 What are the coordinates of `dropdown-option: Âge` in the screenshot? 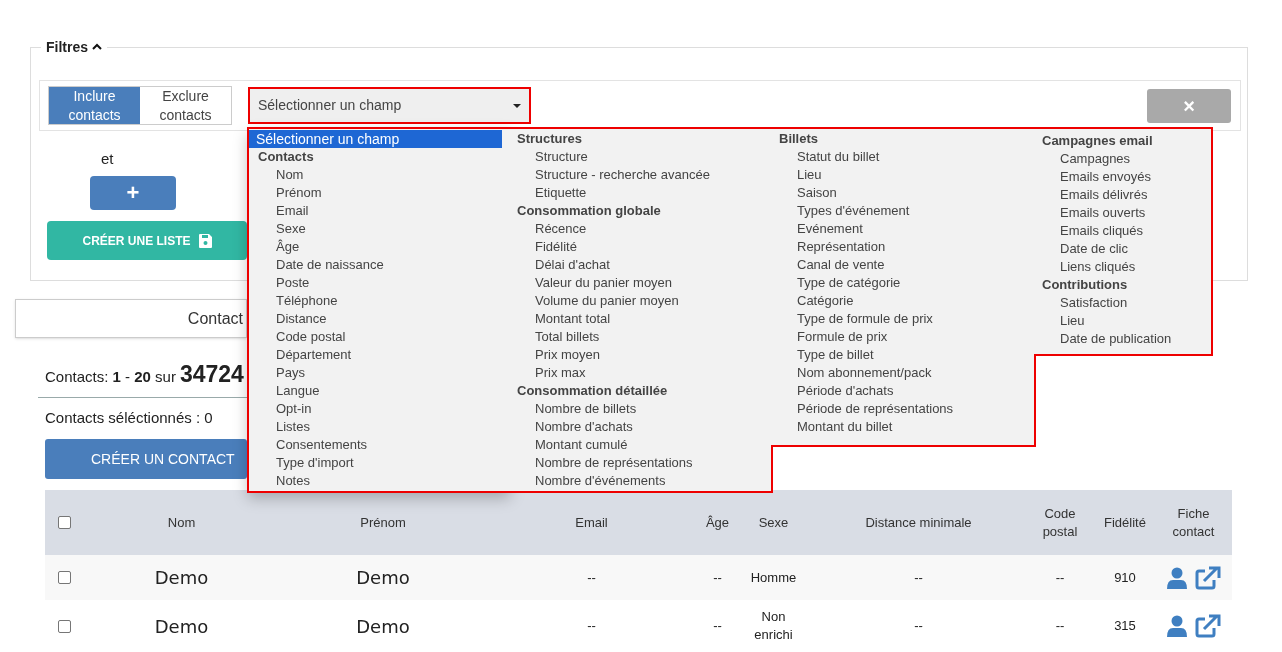 It's located at (380, 247).